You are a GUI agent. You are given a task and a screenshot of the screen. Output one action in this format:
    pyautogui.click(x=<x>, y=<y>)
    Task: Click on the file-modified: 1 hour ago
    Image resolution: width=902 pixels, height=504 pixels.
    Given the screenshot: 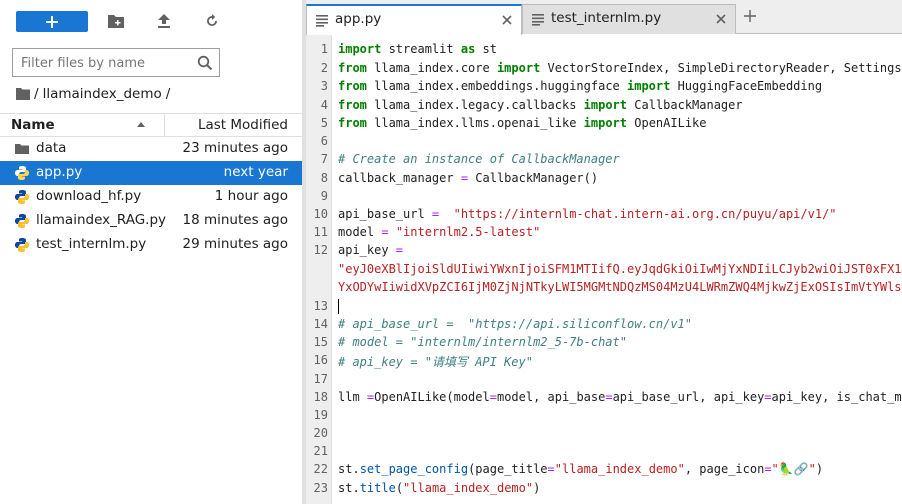 What is the action you would take?
    pyautogui.click(x=251, y=196)
    